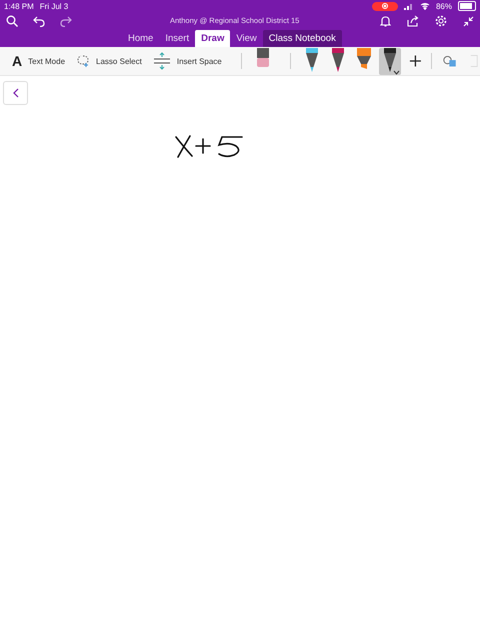 The width and height of the screenshot is (480, 640). What do you see at coordinates (54, 6) in the screenshot?
I see `status-date: Fri Jul 3` at bounding box center [54, 6].